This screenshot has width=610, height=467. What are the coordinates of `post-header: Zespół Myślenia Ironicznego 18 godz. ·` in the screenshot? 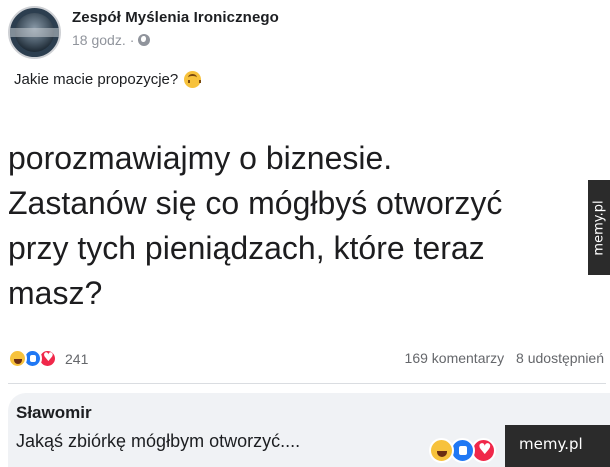 It's located at (143, 32).